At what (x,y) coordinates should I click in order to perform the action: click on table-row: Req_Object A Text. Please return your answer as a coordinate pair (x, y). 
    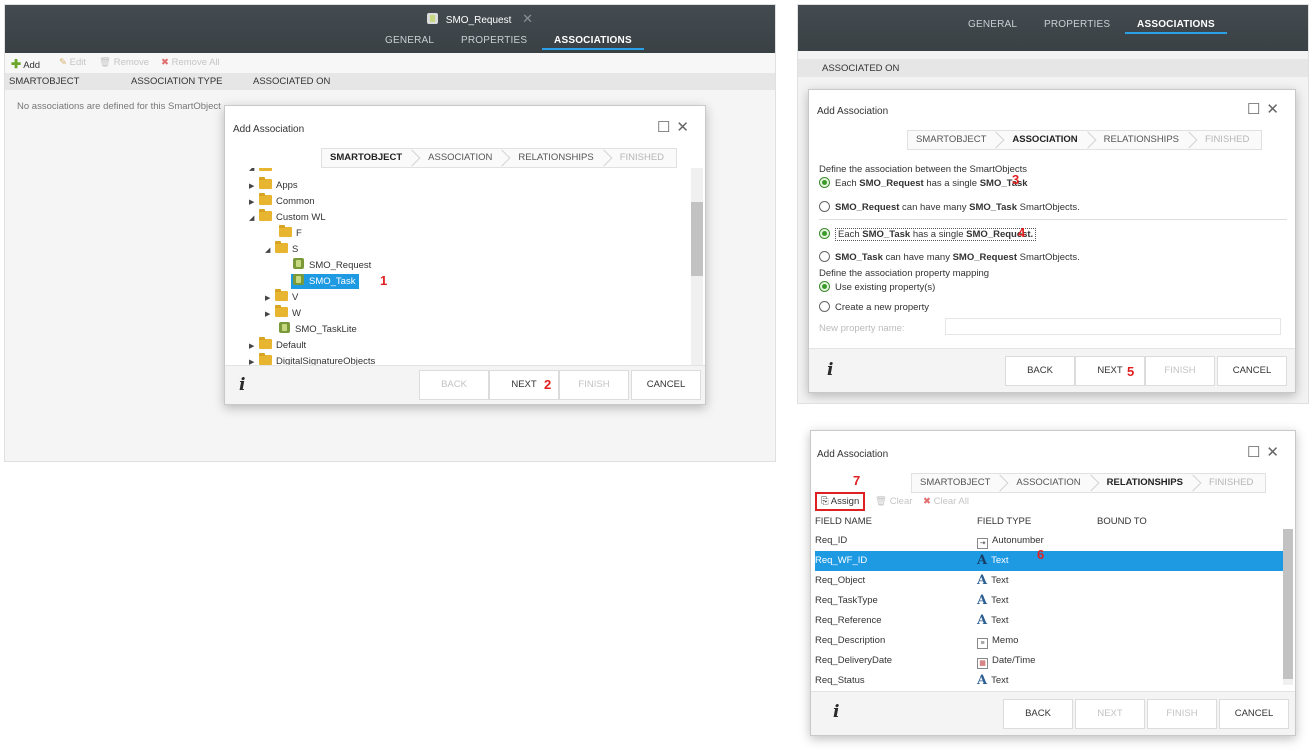
    Looking at the image, I should click on (1049, 581).